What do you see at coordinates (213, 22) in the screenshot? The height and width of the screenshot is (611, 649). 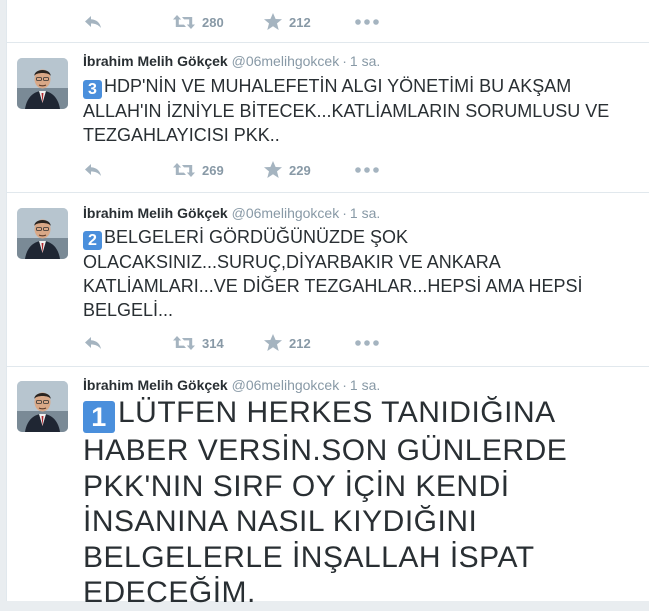 I see `retweet-count: 280` at bounding box center [213, 22].